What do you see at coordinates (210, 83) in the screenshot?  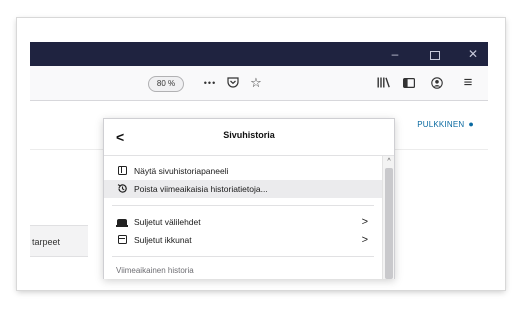 I see `page-actions-more-icon: •••` at bounding box center [210, 83].